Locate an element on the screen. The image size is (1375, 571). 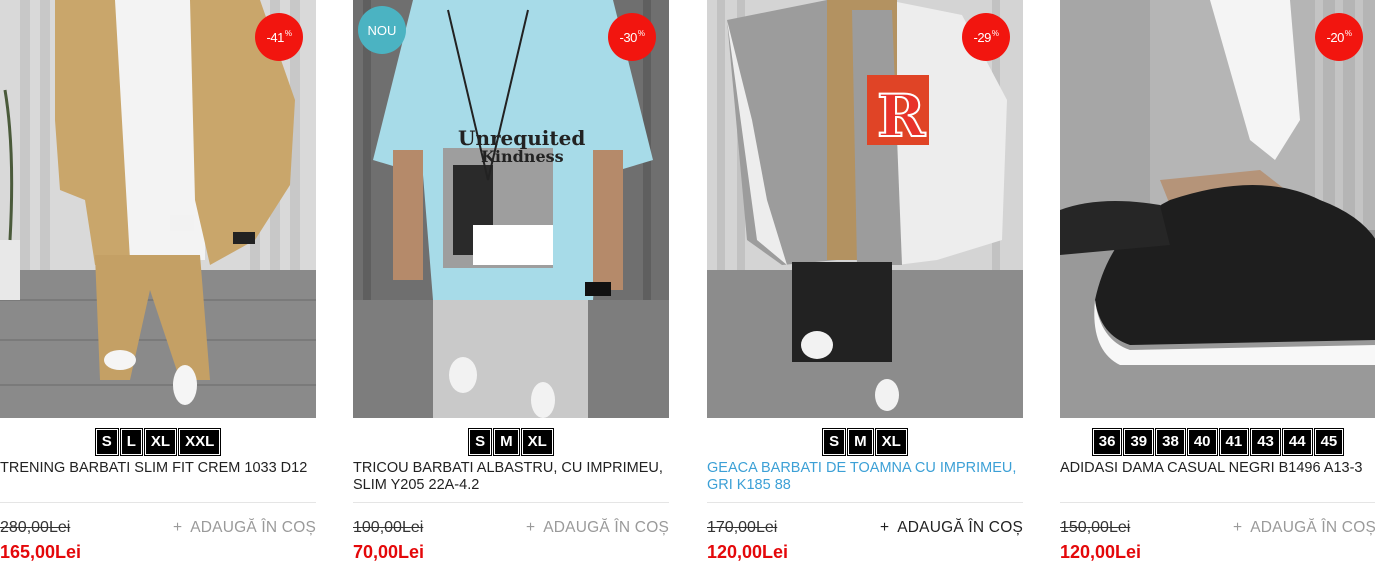
size-option: XXL is located at coordinates (200, 442).